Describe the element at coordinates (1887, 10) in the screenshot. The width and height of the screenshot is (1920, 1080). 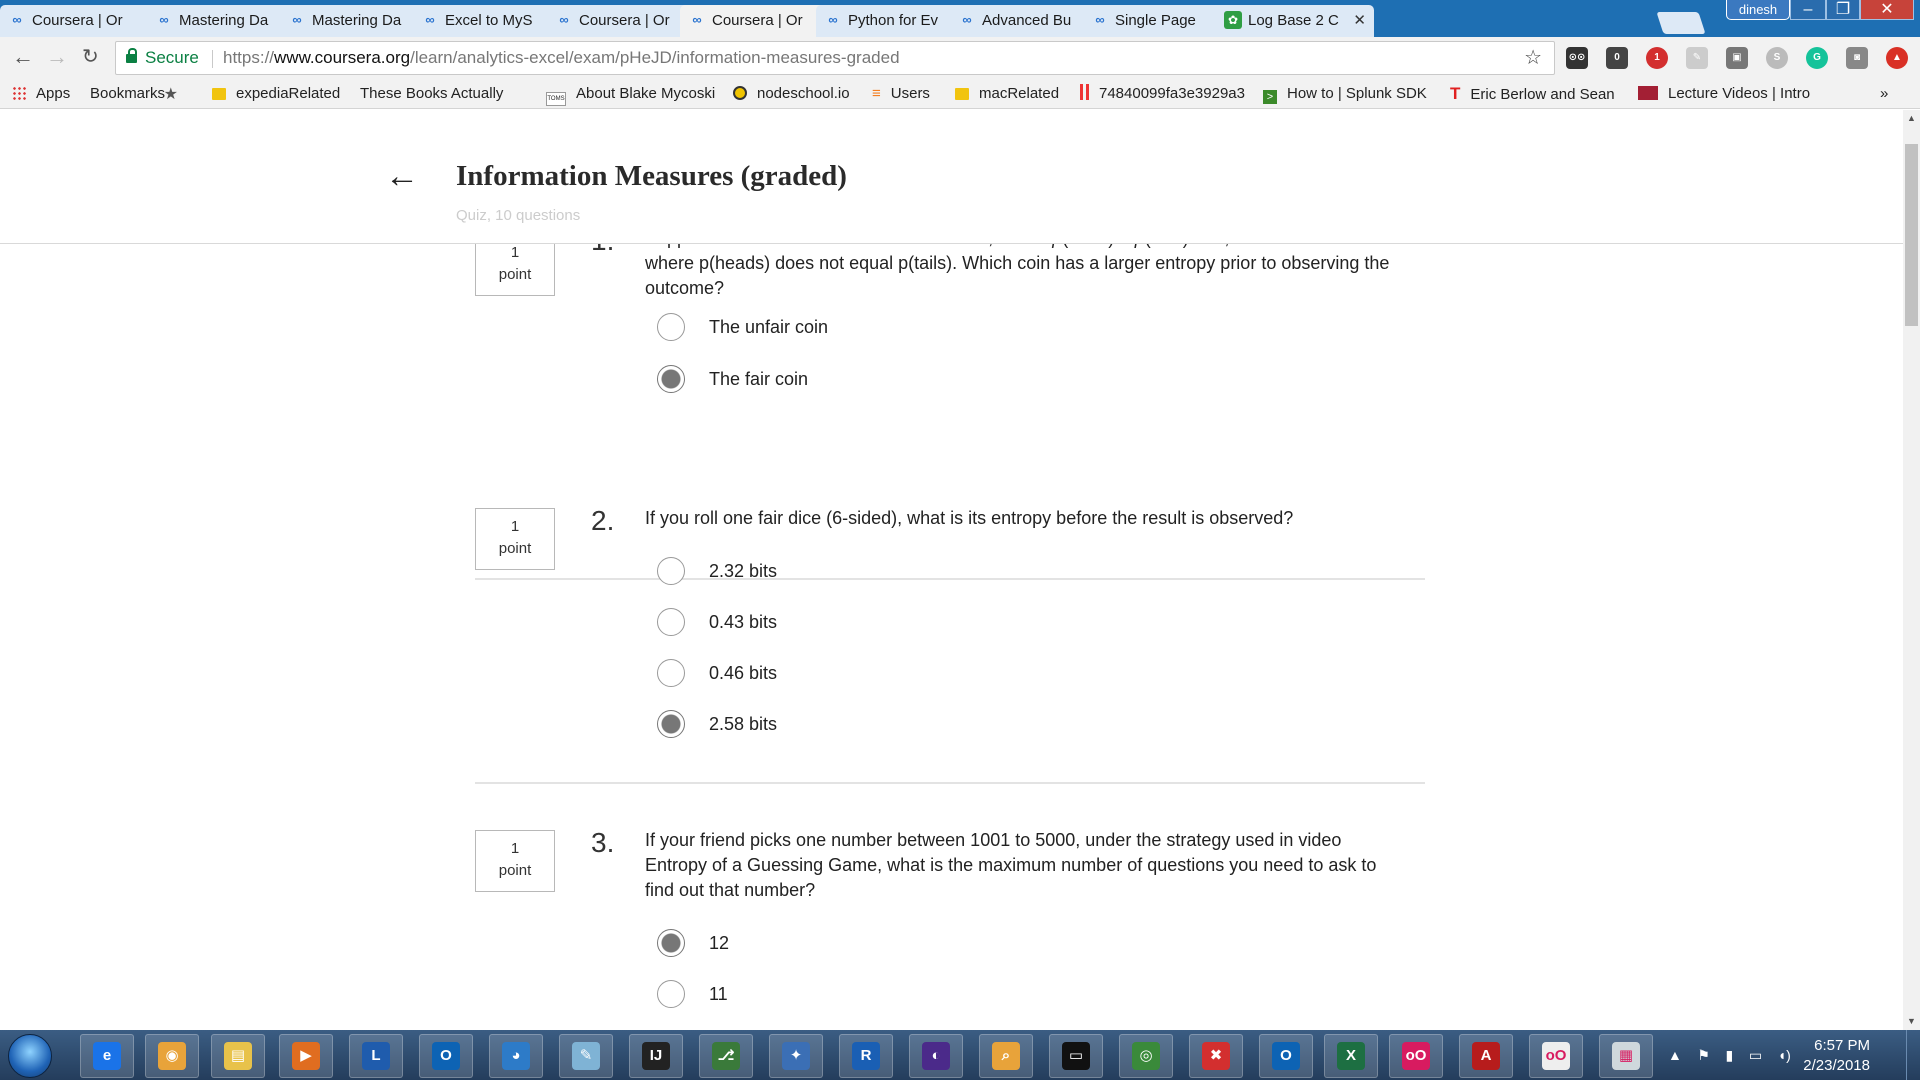
I see `close-window-button: ✕` at that location.